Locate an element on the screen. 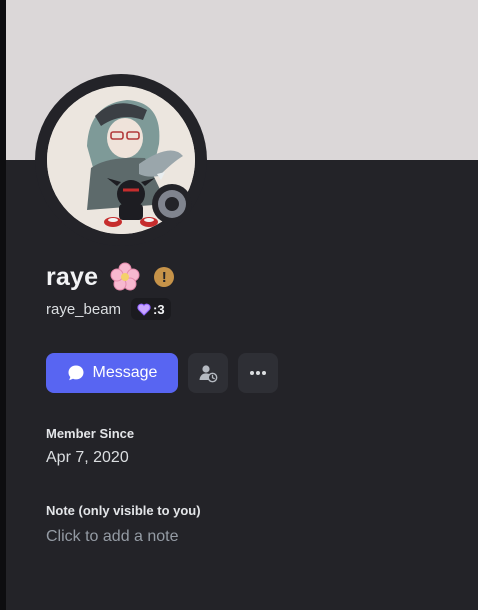 This screenshot has height=610, width=478. cherry-blossom-icon is located at coordinates (125, 276).